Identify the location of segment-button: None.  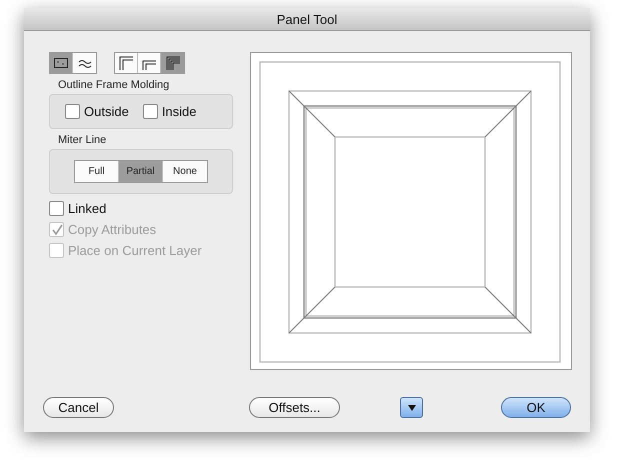
(185, 171).